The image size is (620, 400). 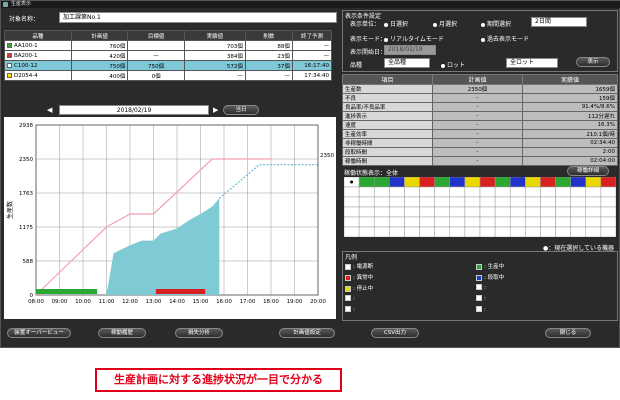 I want to click on prev-date-arrow: ◀, so click(x=49, y=110).